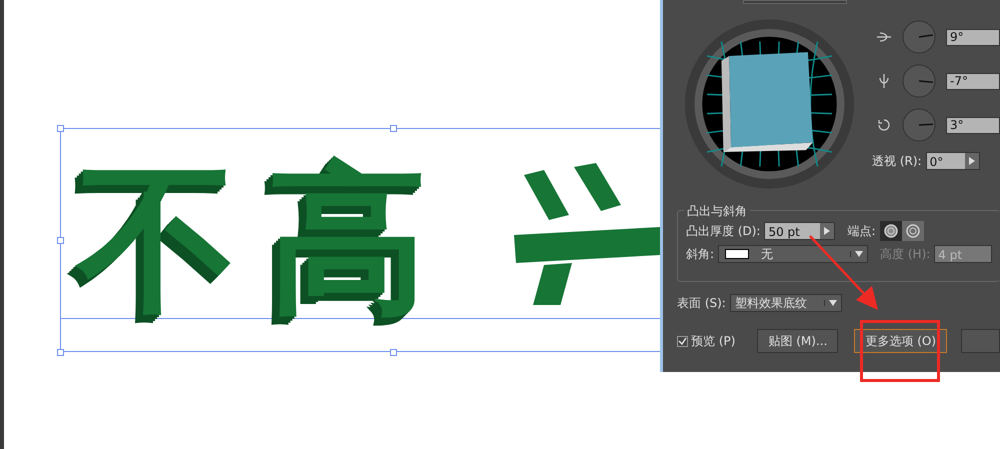 The height and width of the screenshot is (449, 1000). What do you see at coordinates (723, 231) in the screenshot?
I see `depth-label: 凸出厚度 (D):` at bounding box center [723, 231].